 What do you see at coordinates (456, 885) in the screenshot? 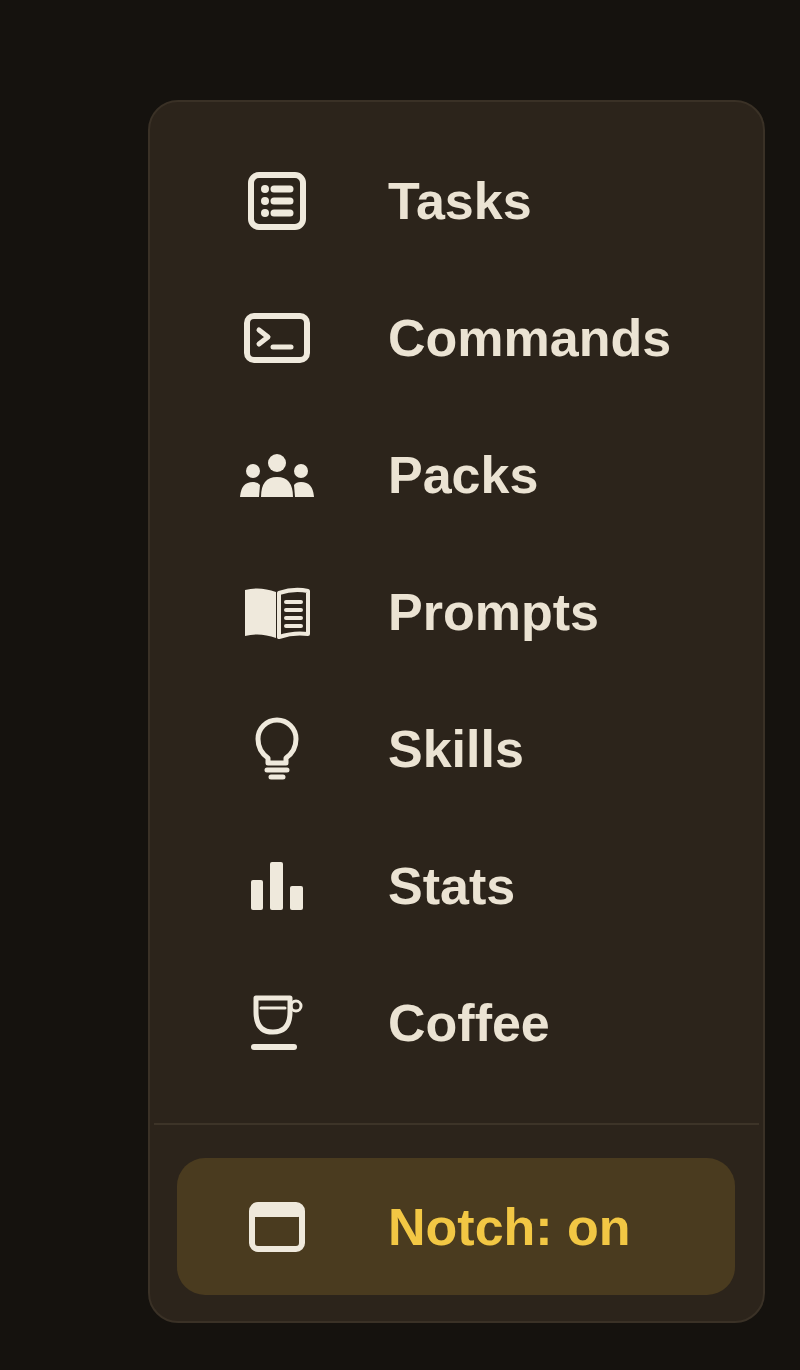
I see `menu-item: Stats` at bounding box center [456, 885].